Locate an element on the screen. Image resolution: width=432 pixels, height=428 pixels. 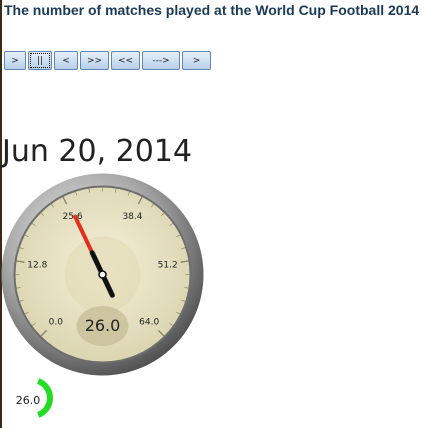
gauge-tick-label: 25.6 is located at coordinates (73, 217).